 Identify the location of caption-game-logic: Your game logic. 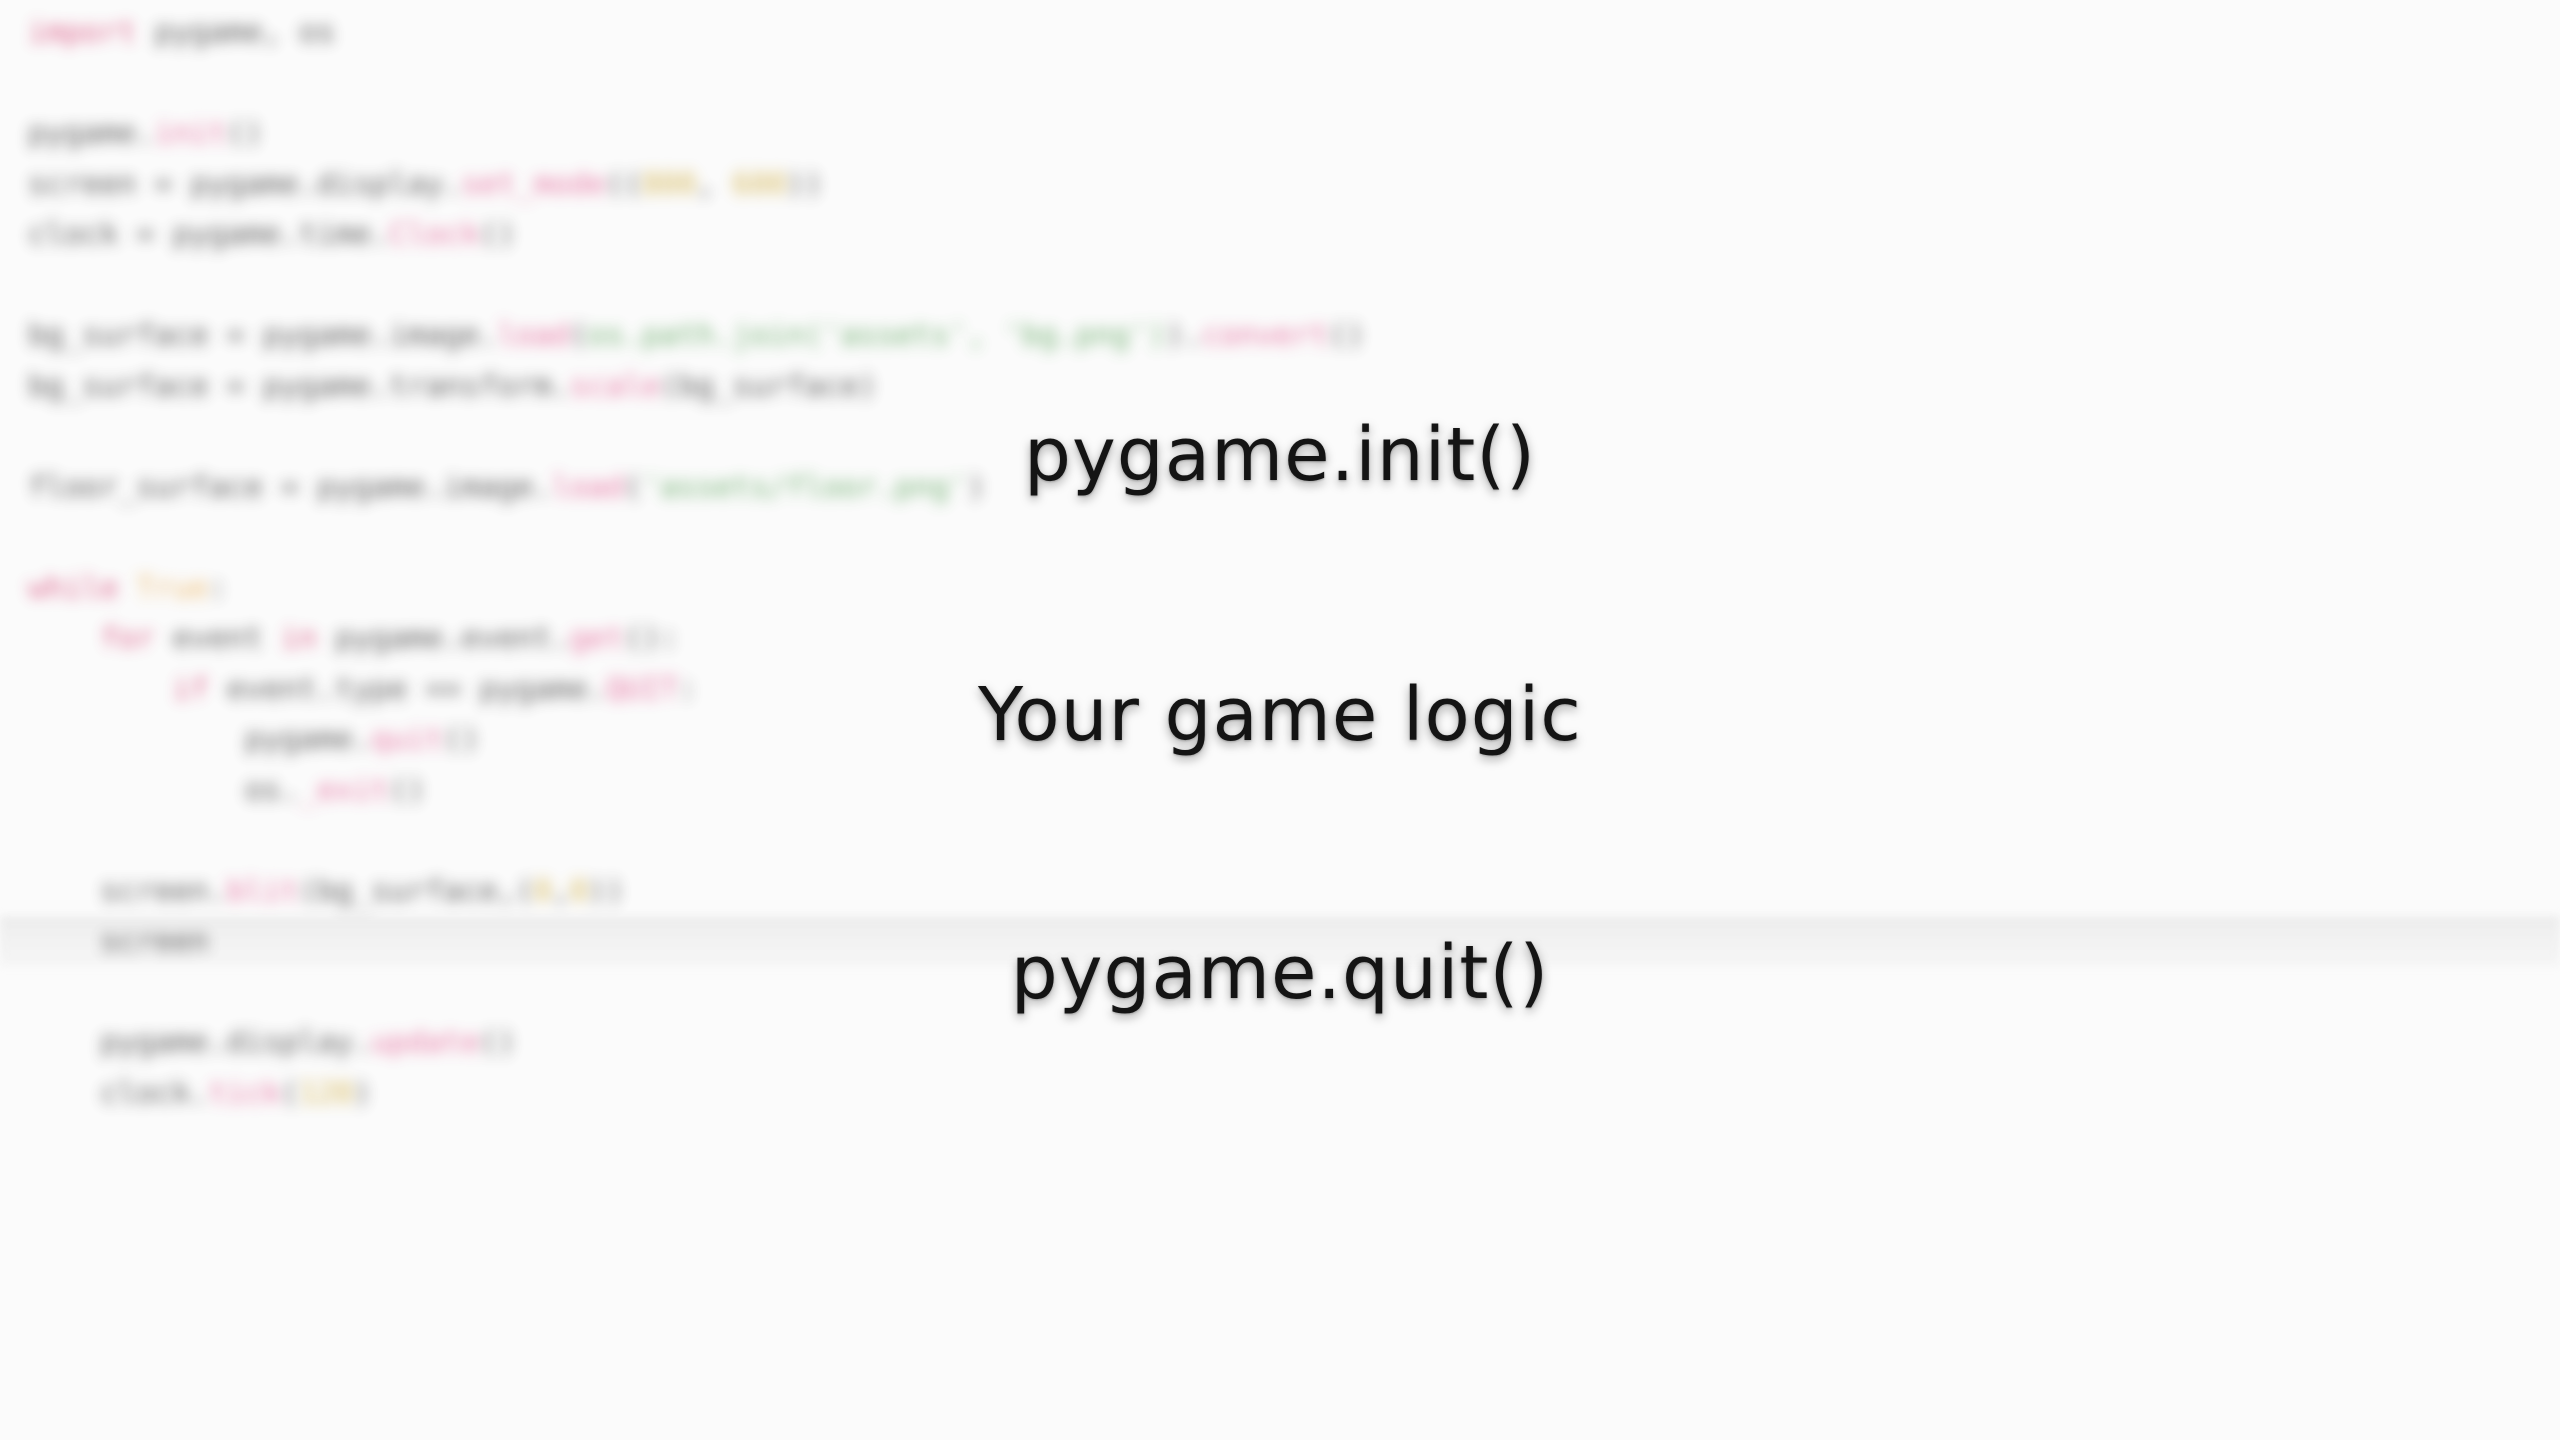
(1279, 715).